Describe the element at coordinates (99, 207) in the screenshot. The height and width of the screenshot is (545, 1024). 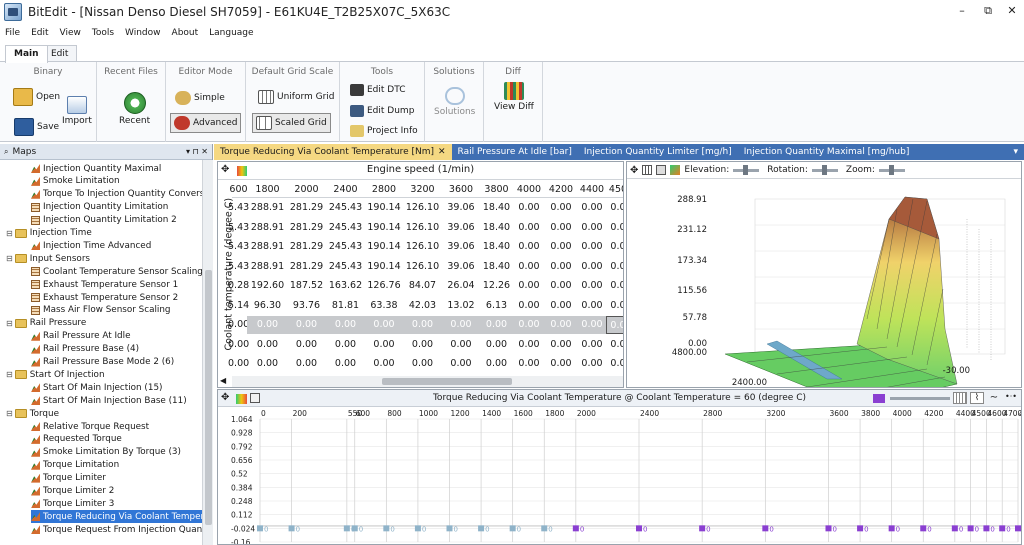
I see `tree-item: Injection Quantity Limitation` at that location.